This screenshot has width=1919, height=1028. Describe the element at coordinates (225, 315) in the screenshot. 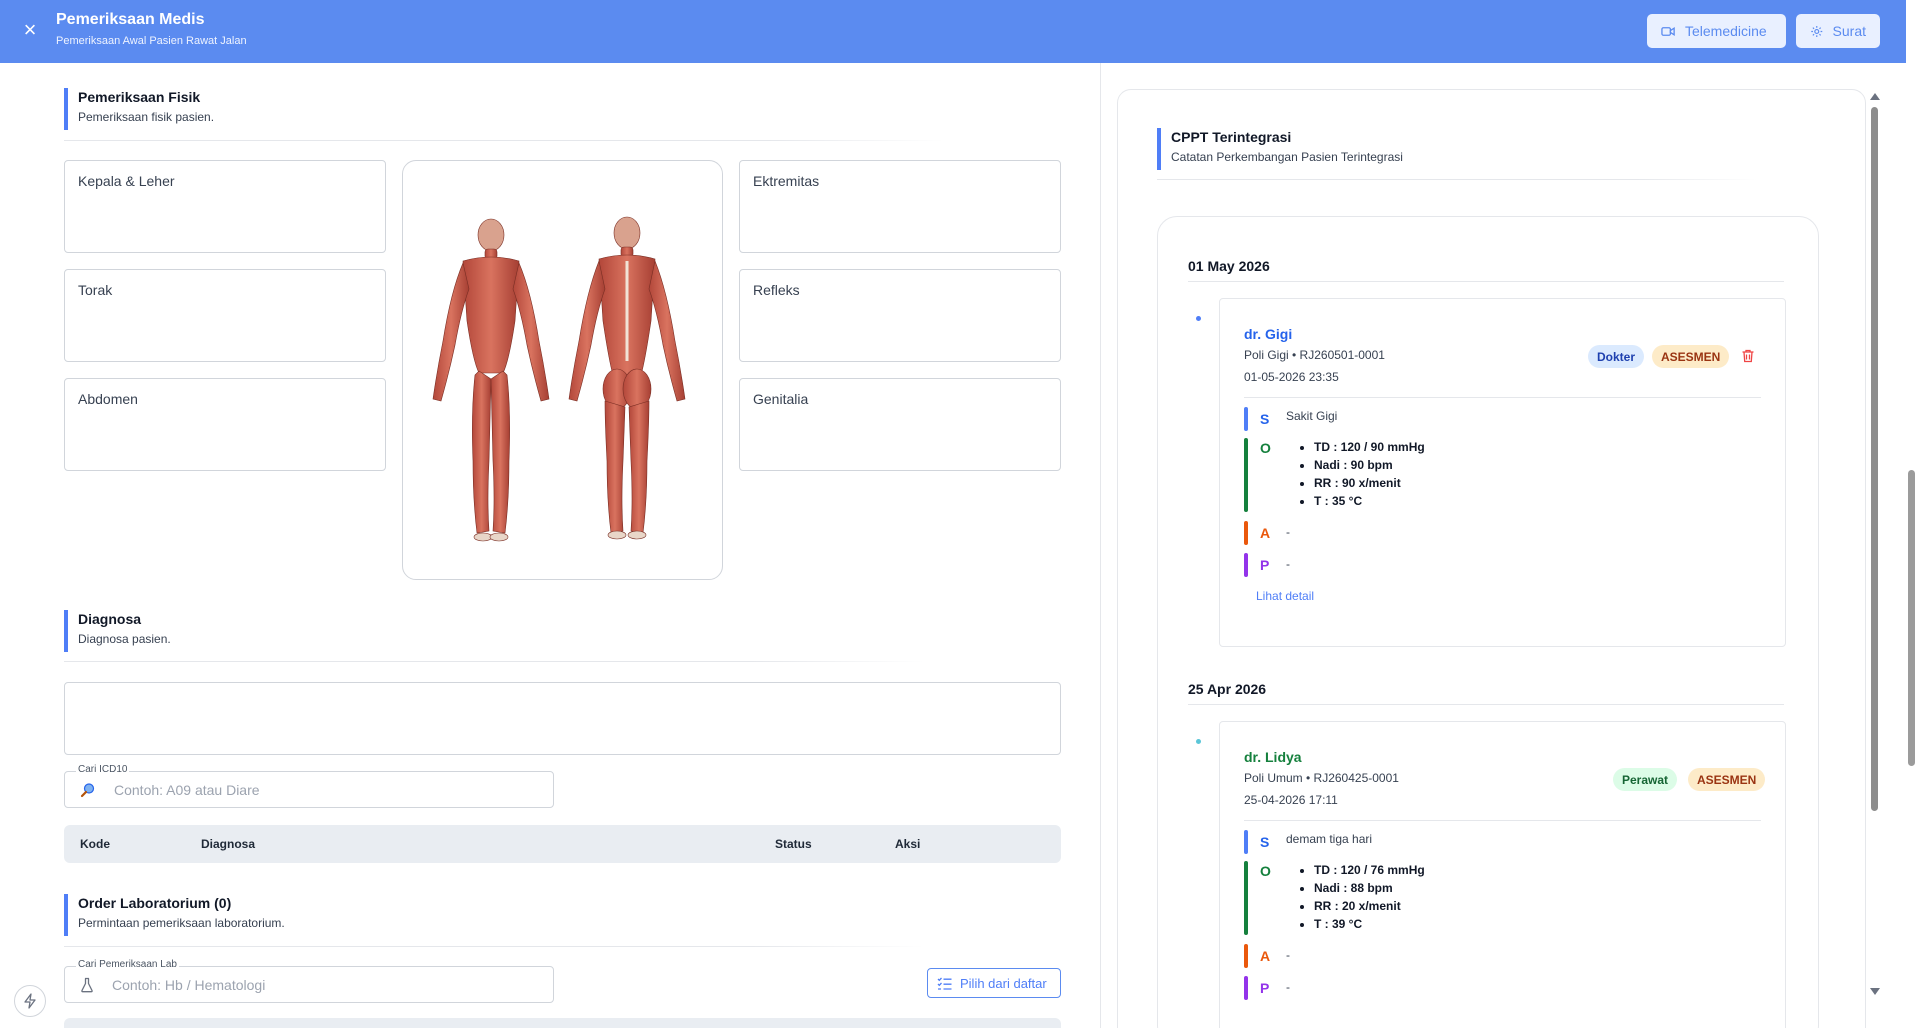

I see `torak-field: Torak` at that location.